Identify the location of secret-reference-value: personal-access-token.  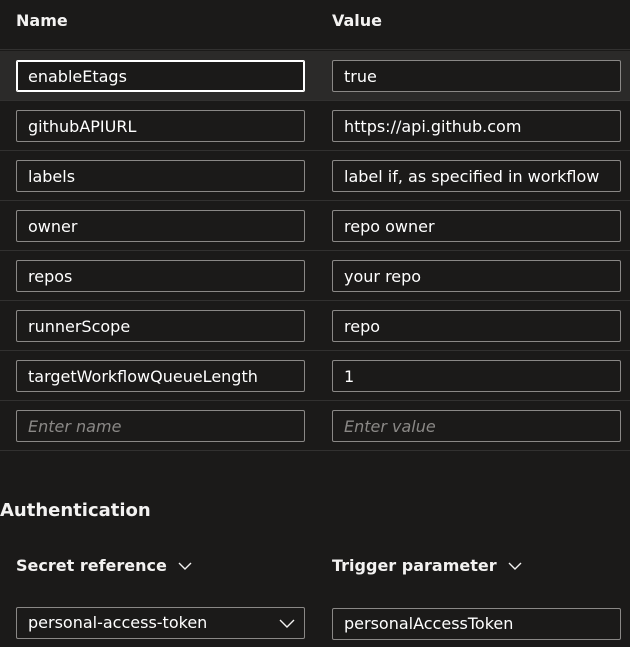
(118, 622).